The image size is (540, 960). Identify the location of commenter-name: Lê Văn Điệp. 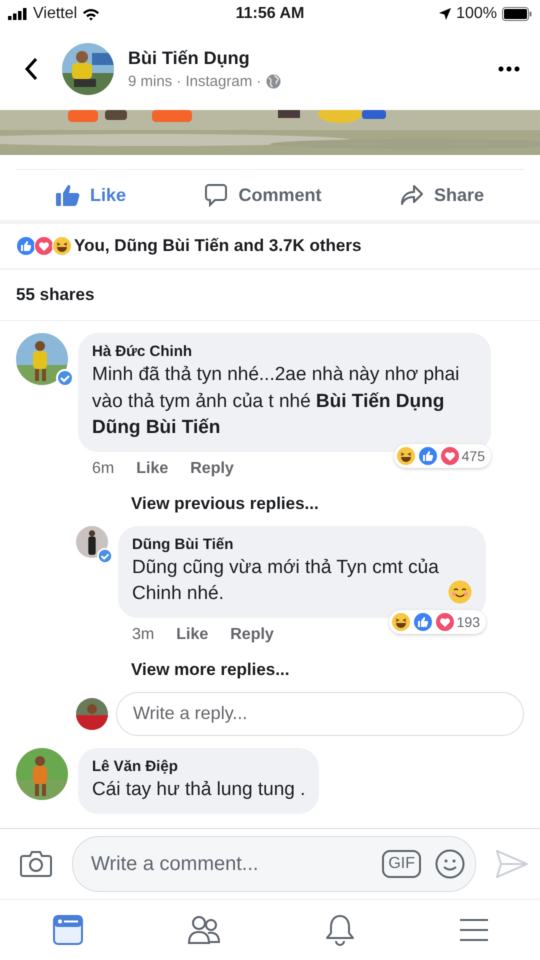
(199, 766).